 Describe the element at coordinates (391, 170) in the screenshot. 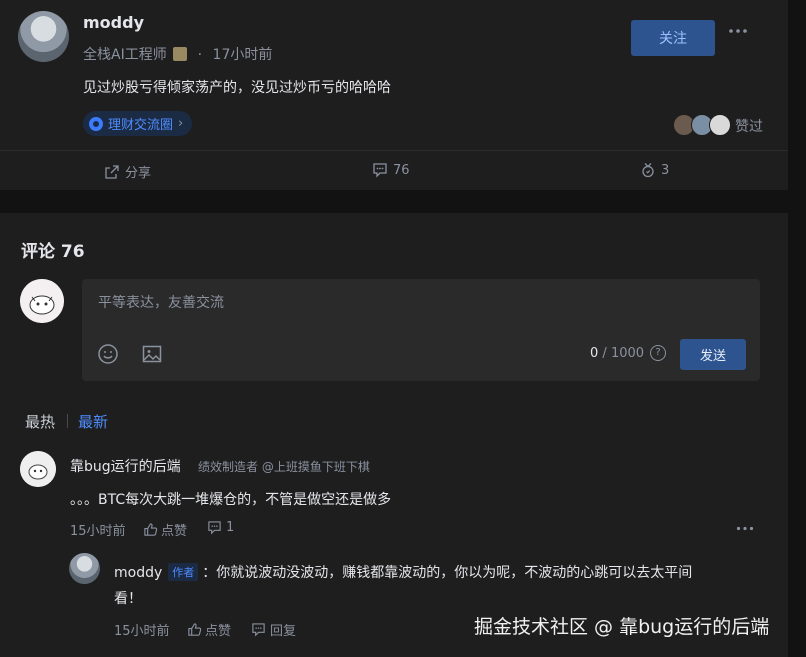

I see `comment-button: 76` at that location.